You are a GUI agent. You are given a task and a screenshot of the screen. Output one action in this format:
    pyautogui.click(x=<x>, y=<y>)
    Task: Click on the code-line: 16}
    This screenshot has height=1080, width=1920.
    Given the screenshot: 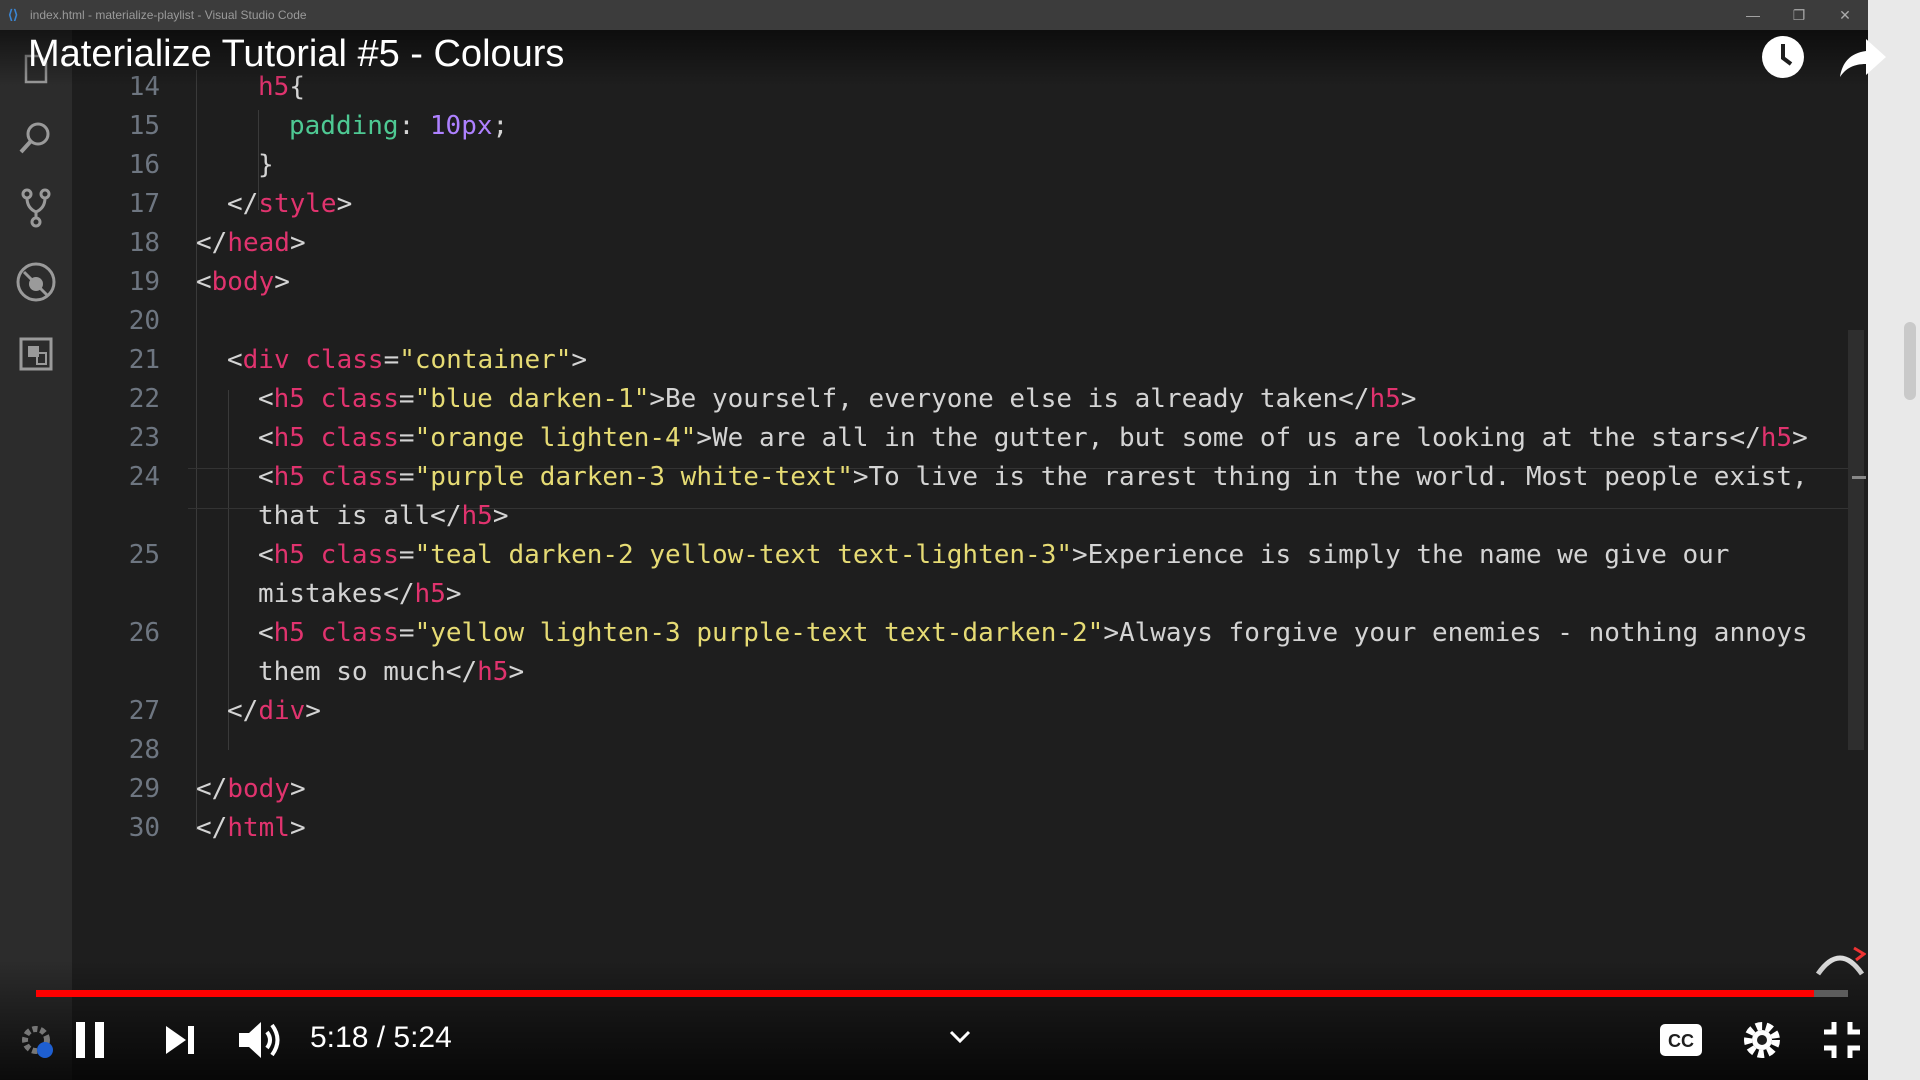 What is the action you would take?
    pyautogui.click(x=962, y=165)
    